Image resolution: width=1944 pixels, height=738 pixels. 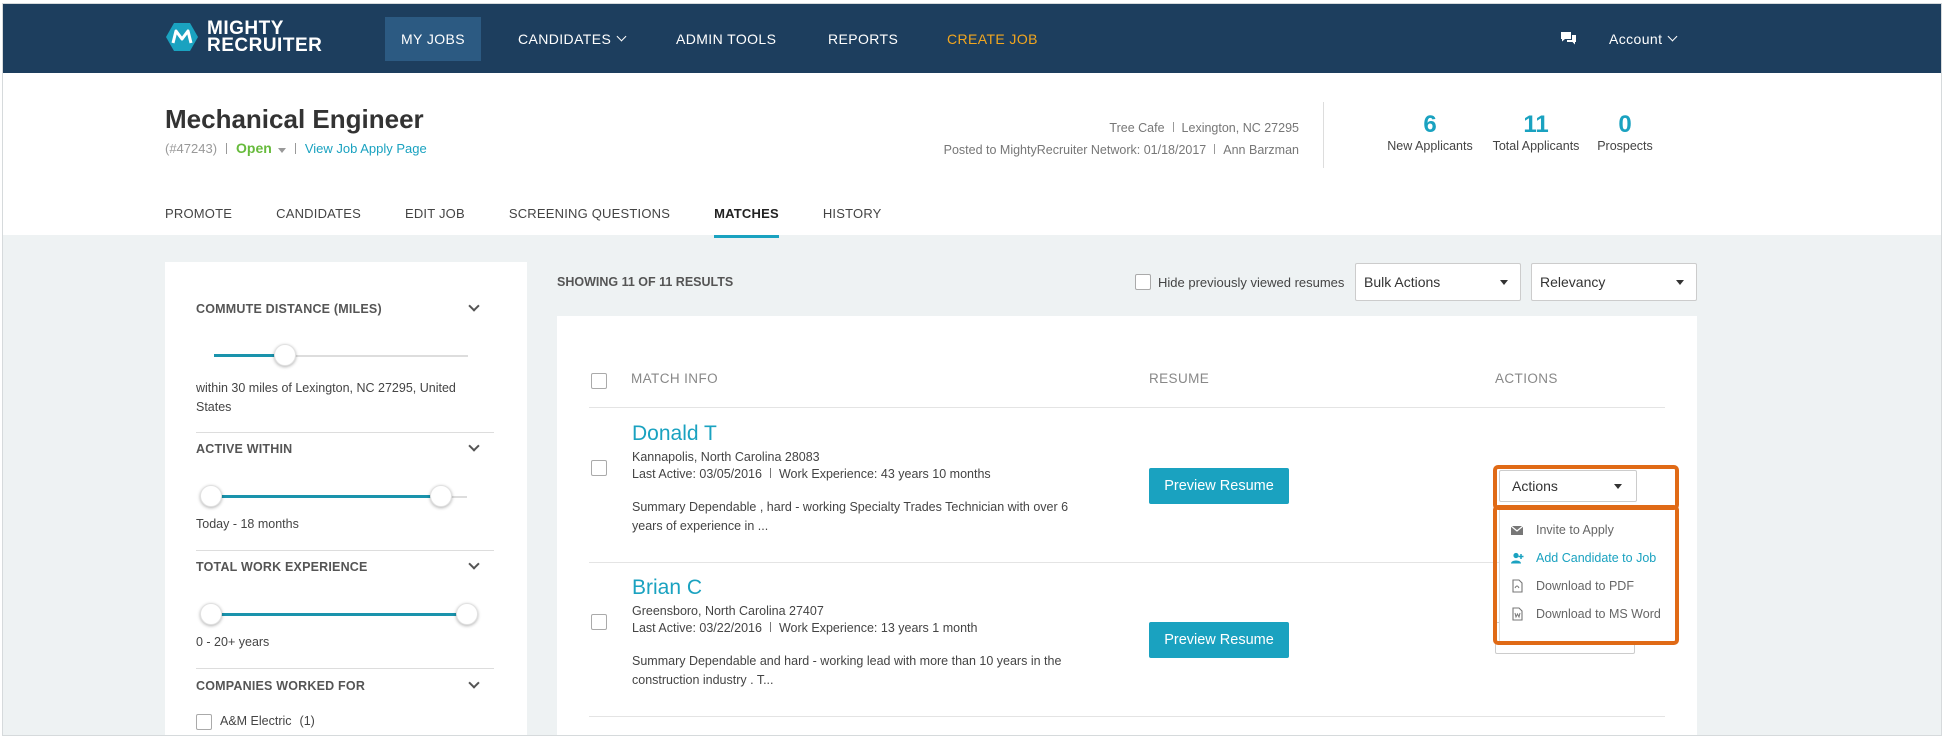 I want to click on candidate-name-link: Brian C, so click(x=667, y=588).